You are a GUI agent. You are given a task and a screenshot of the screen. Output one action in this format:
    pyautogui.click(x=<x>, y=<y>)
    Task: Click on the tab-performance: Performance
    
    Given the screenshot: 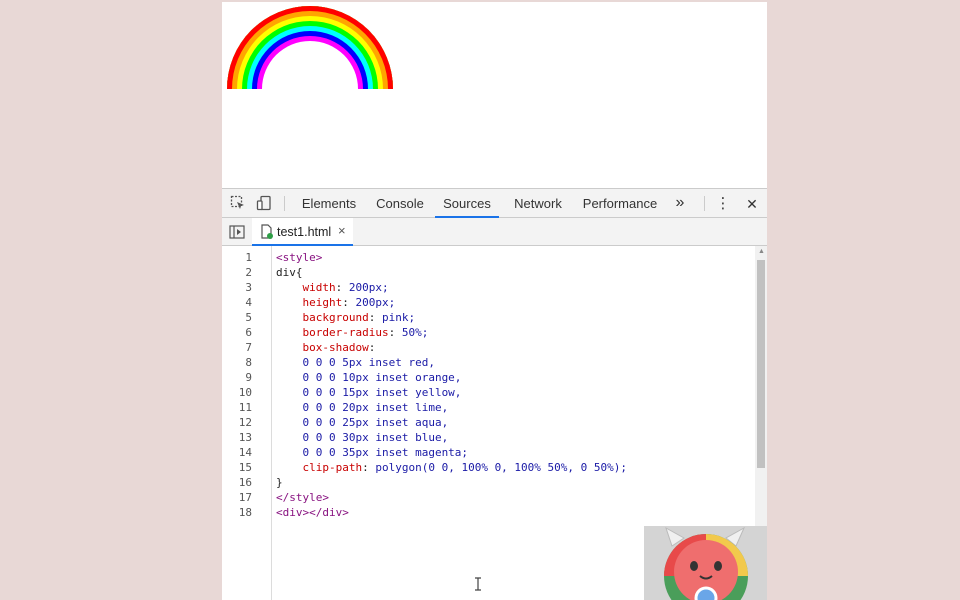 What is the action you would take?
    pyautogui.click(x=620, y=203)
    